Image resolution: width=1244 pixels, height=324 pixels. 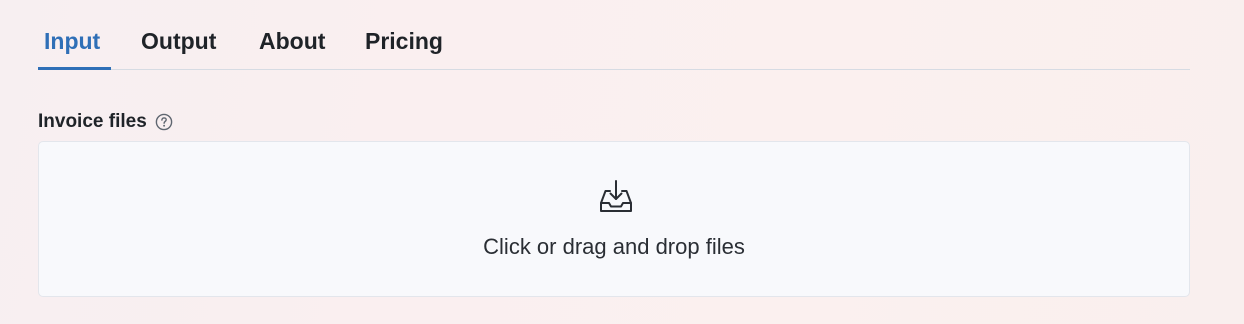 I want to click on tab-input: Input, so click(x=72, y=44).